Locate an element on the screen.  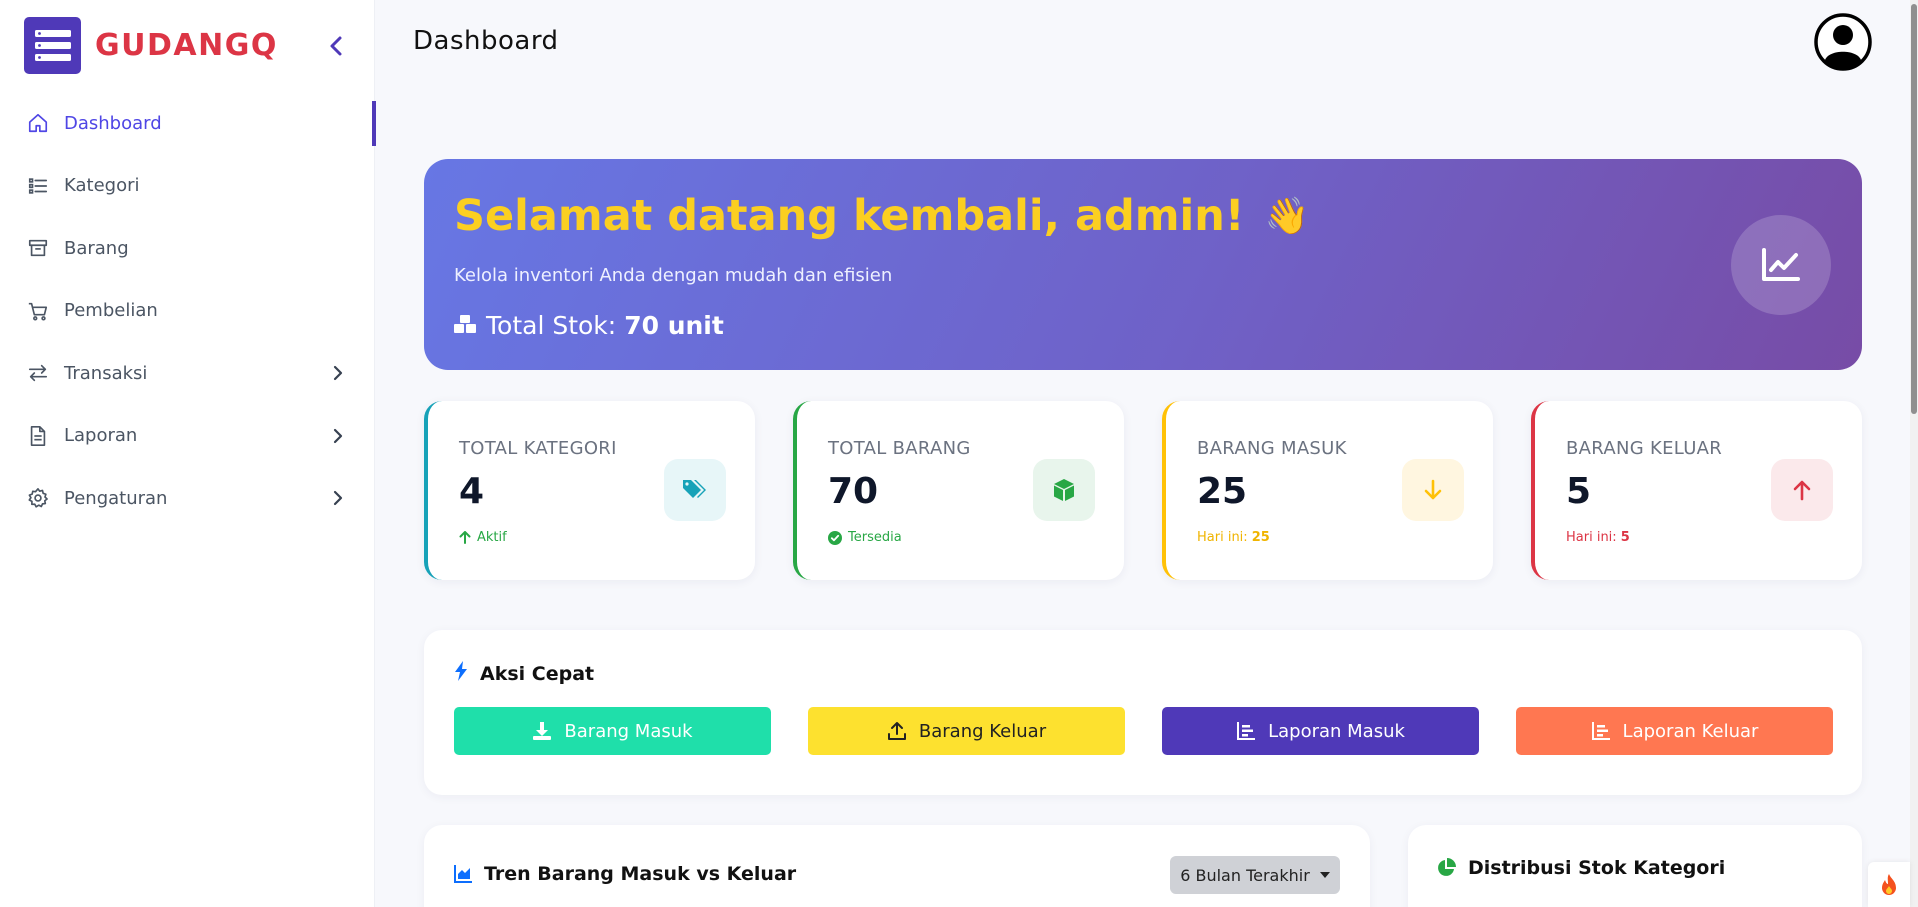
stat-label: TOTAL KATEGORI is located at coordinates (538, 448).